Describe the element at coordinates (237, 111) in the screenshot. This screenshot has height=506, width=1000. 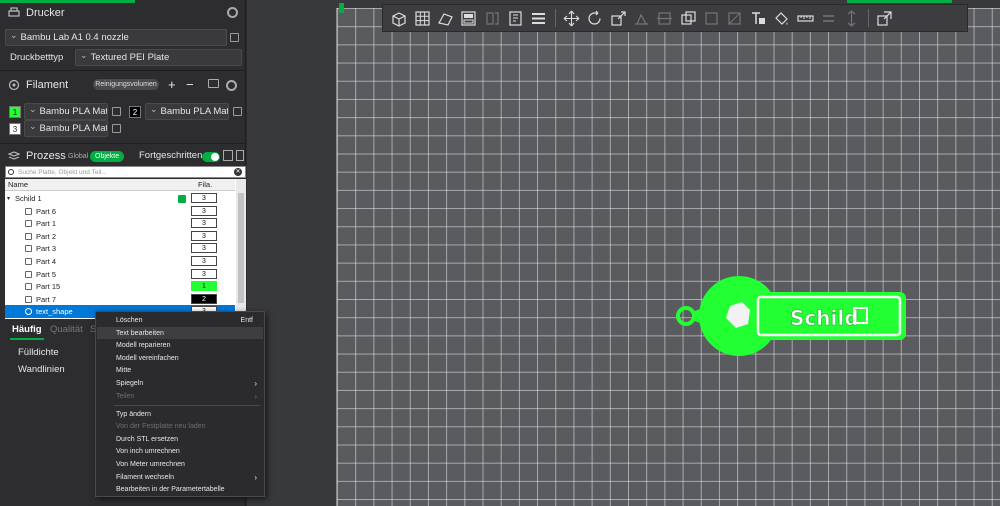
I see `filament-slot-2-edit-icon` at that location.